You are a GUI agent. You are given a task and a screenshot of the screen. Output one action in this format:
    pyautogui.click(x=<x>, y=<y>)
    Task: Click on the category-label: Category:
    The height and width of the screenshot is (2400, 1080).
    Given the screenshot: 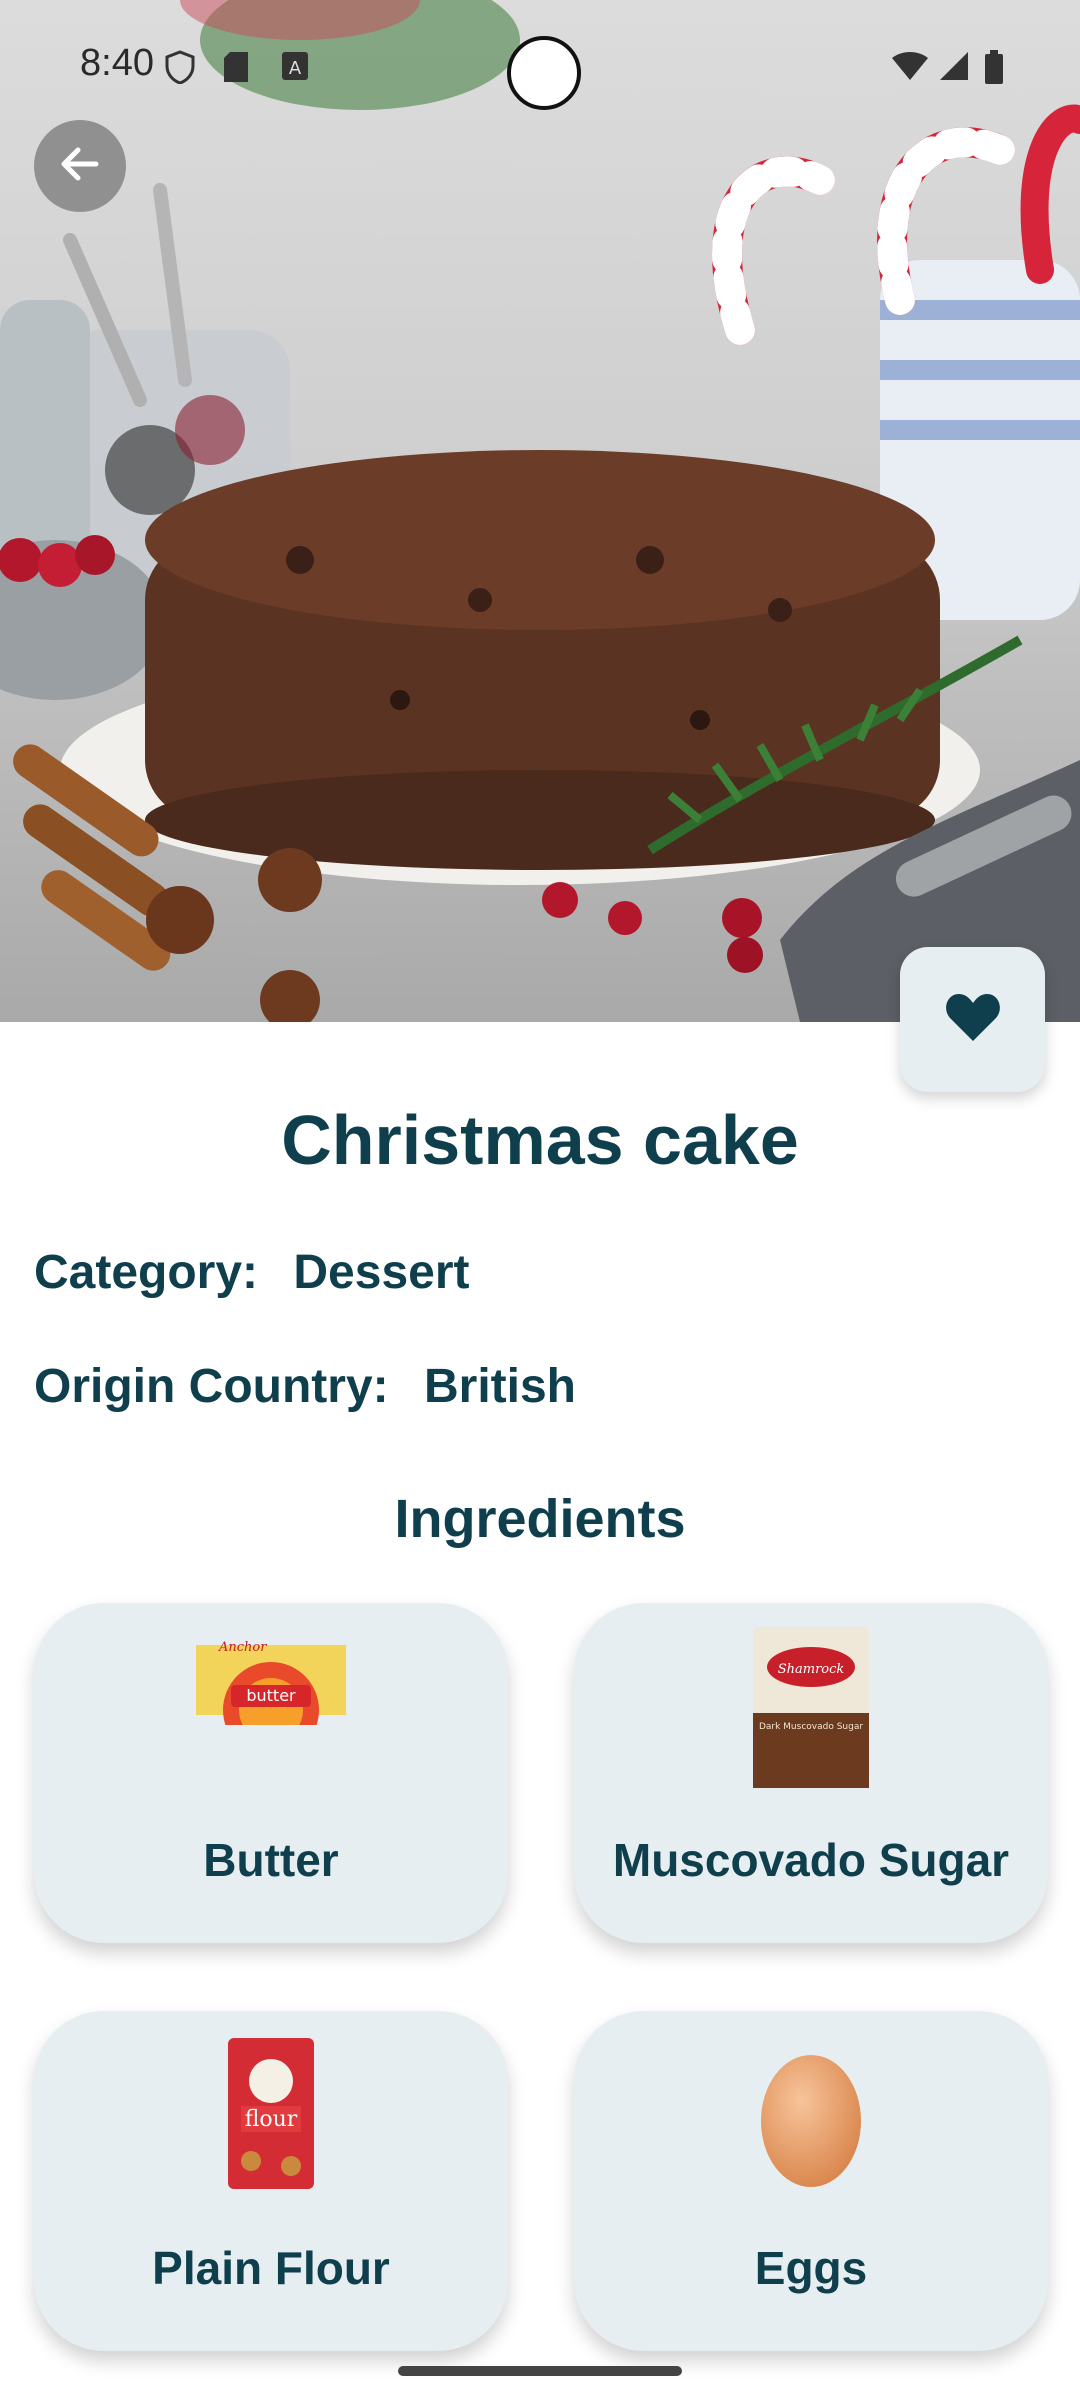 What is the action you would take?
    pyautogui.click(x=146, y=1272)
    